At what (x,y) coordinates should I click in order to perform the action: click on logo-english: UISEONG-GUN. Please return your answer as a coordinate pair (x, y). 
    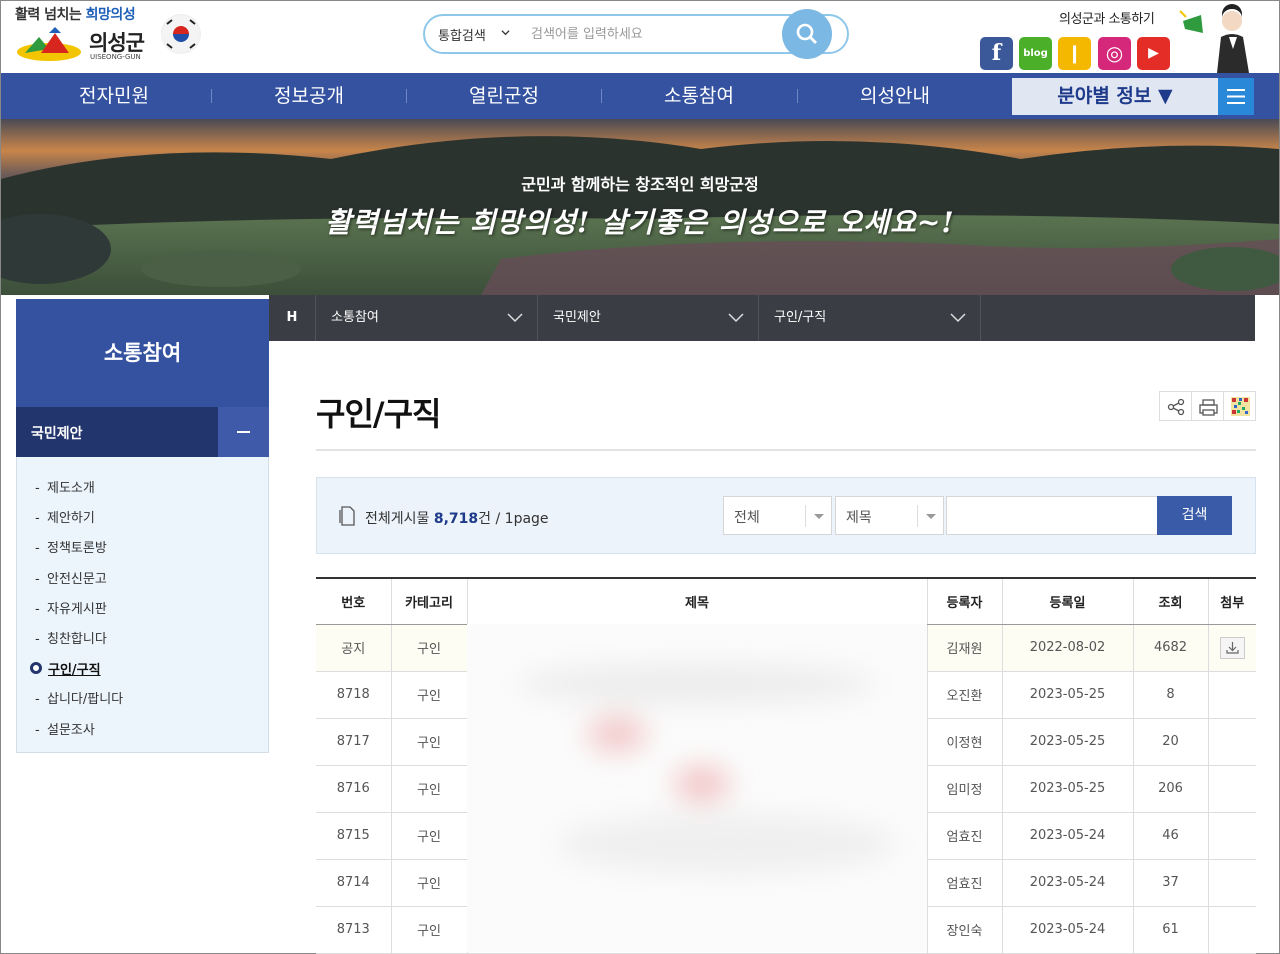
    Looking at the image, I should click on (115, 57).